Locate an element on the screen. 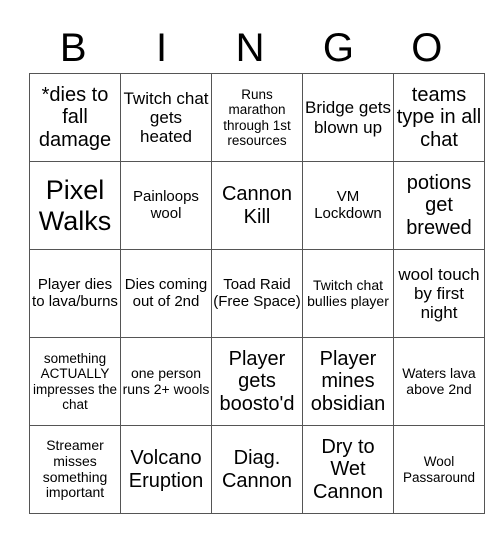 The width and height of the screenshot is (500, 544). bingo-header: B I N G O is located at coordinates (250, 48).